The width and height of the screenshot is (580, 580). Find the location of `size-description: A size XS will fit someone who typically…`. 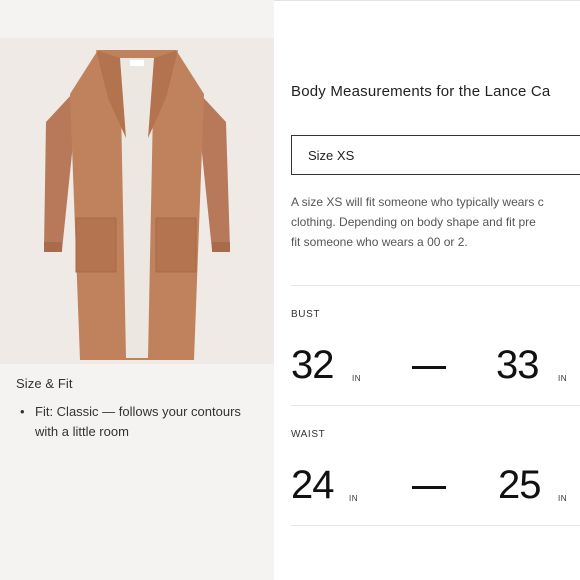

size-description: A size XS will fit someone who typically… is located at coordinates (435, 222).